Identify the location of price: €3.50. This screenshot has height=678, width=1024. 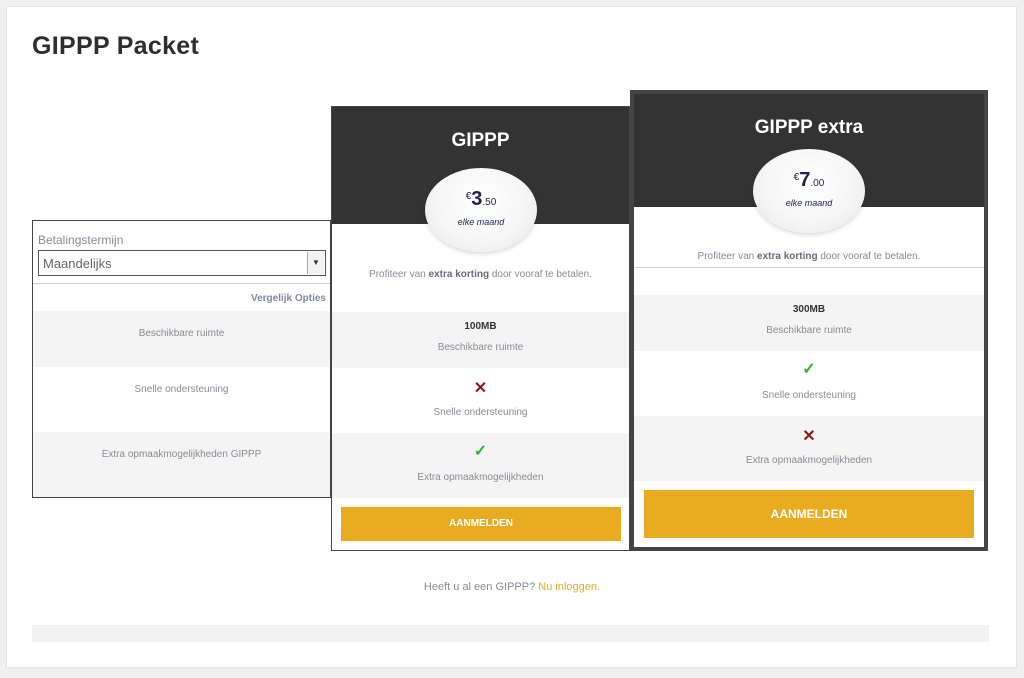
(481, 199).